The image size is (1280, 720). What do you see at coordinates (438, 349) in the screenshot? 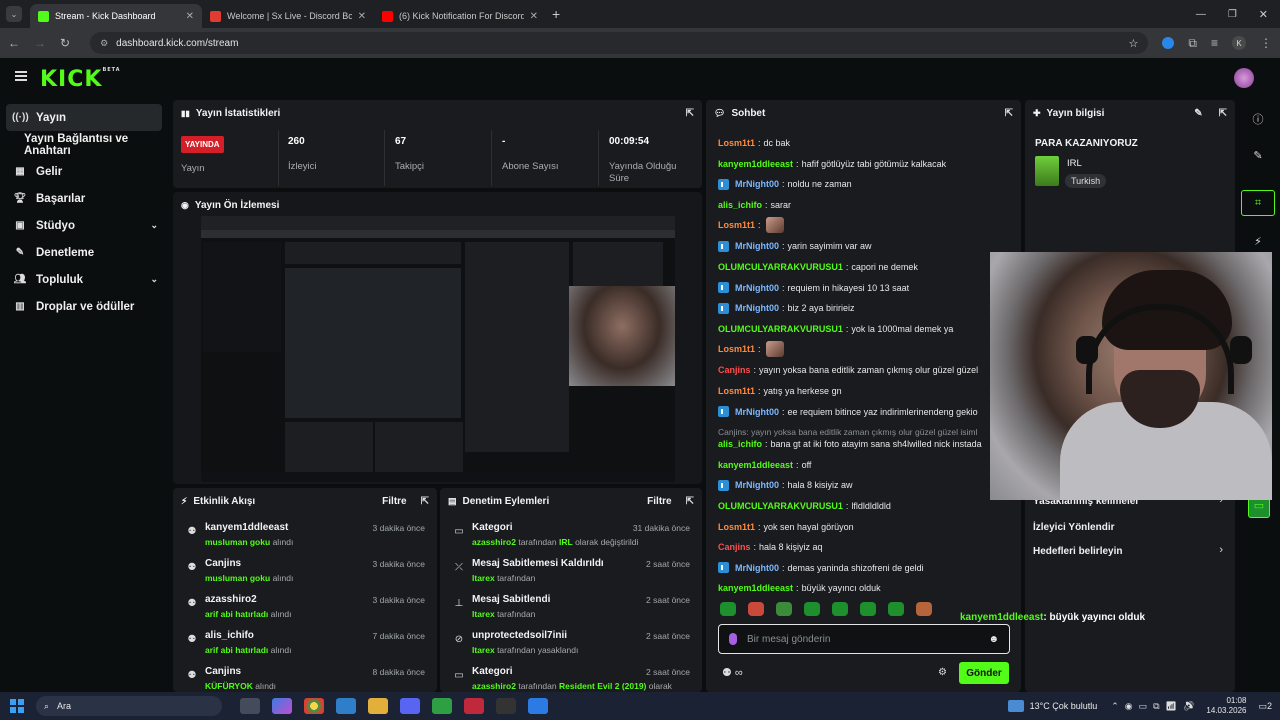
I see `stream-preview-video` at bounding box center [438, 349].